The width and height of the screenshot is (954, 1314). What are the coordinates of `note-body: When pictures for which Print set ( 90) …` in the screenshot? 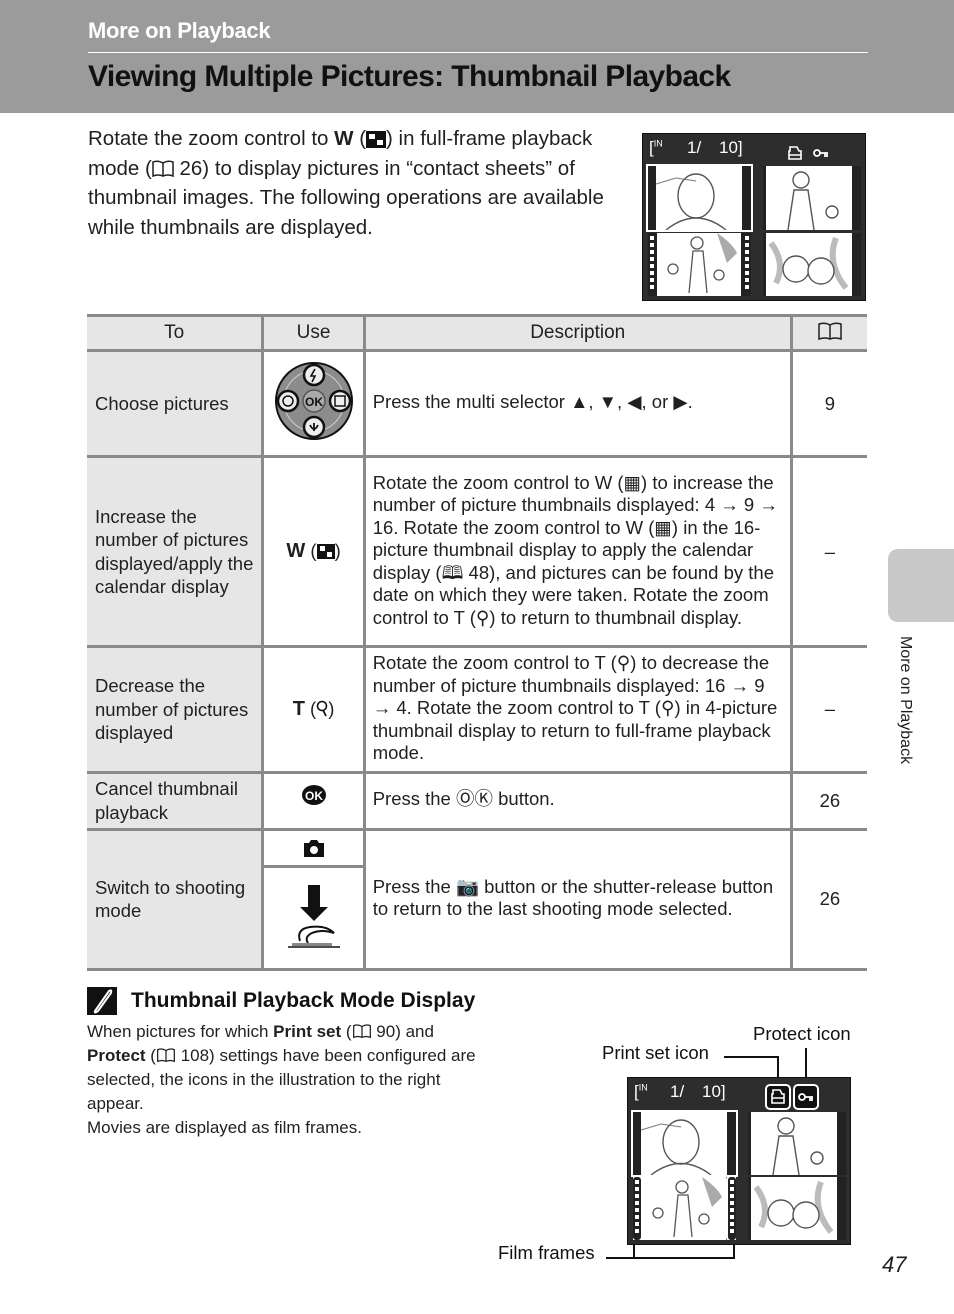 It's located at (281, 1079).